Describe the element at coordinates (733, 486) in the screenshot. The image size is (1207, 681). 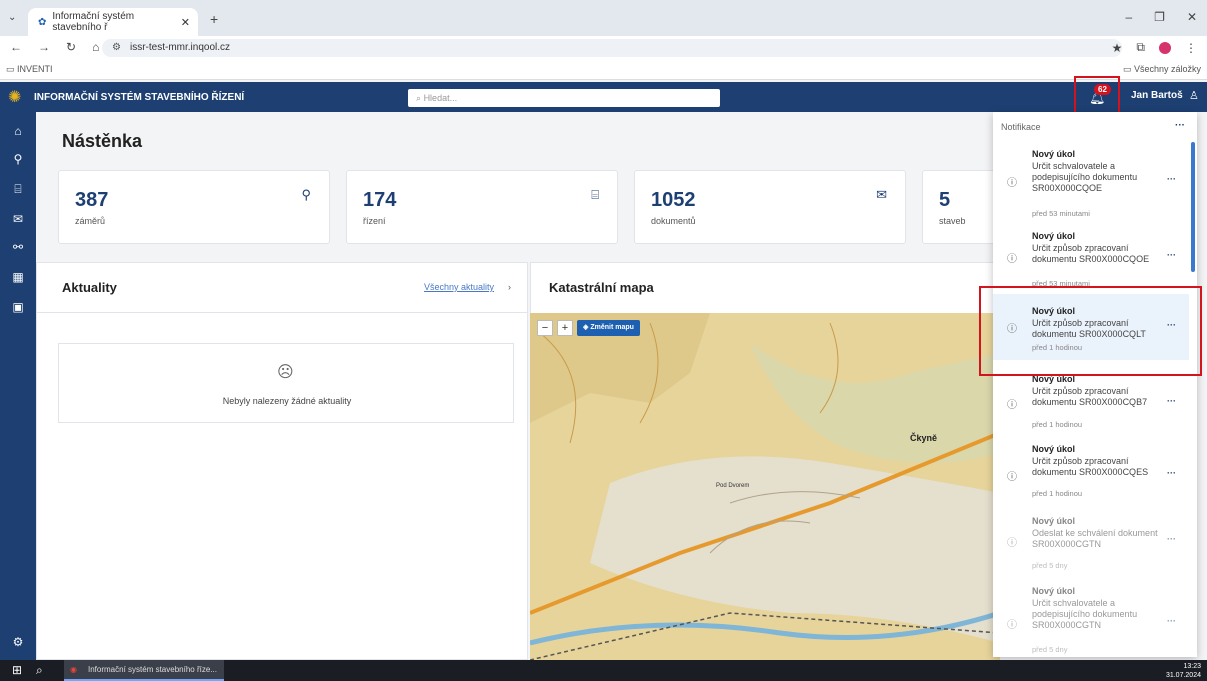
I see `map-label-street: Pod Dvorem` at that location.